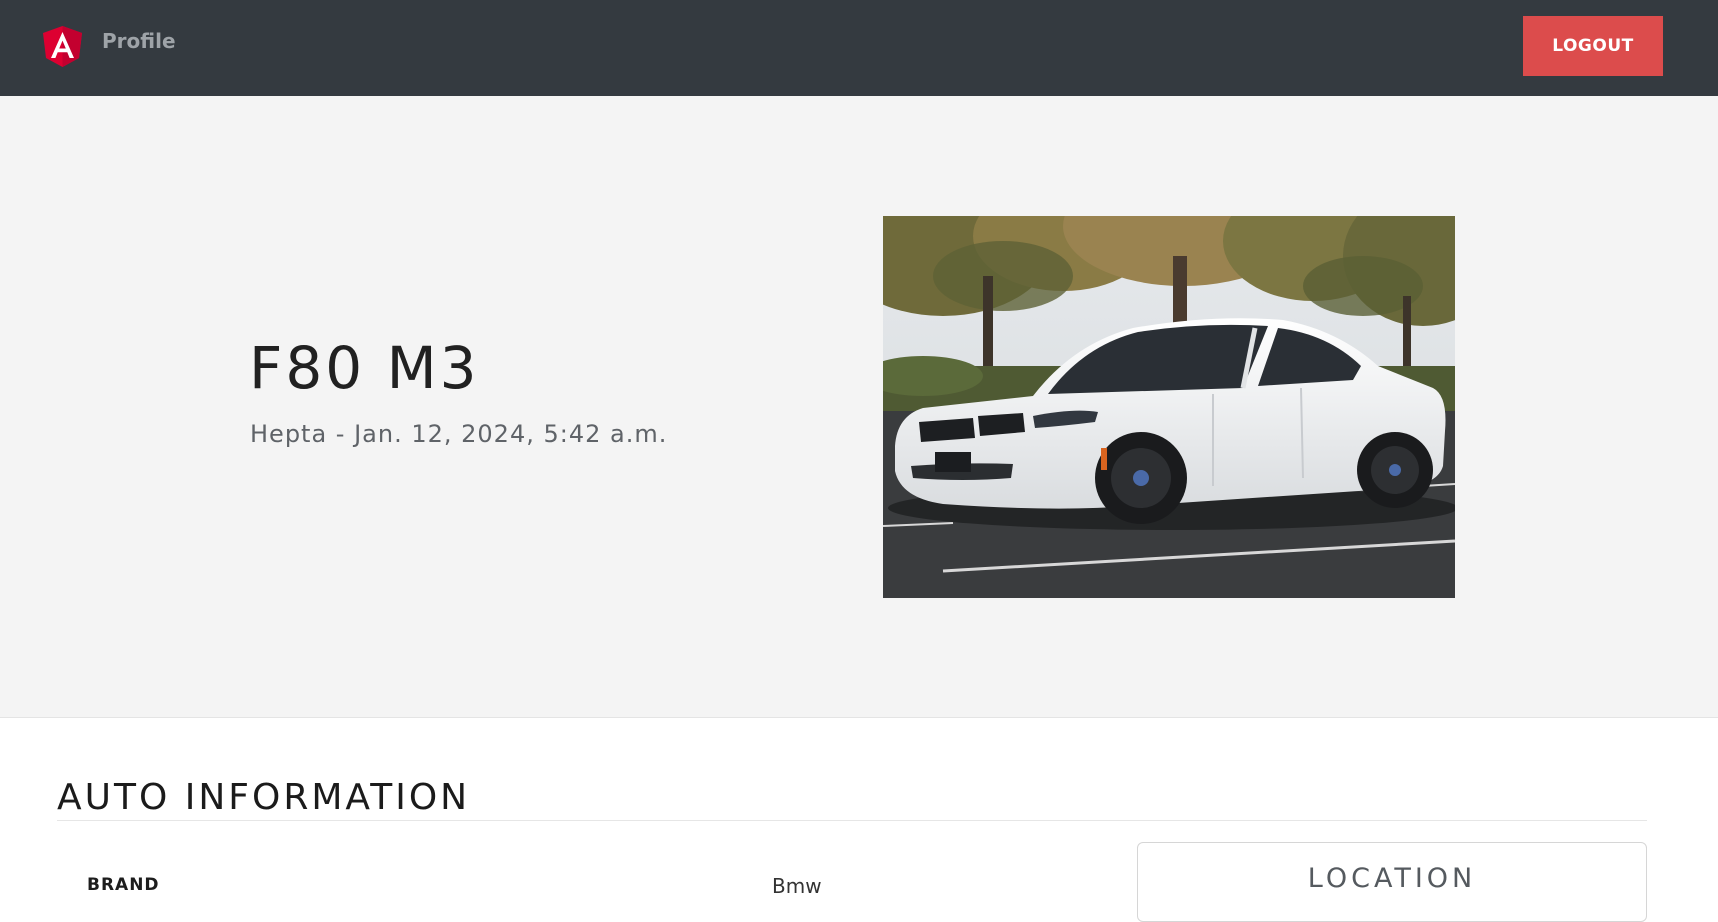 The width and height of the screenshot is (1718, 922). Describe the element at coordinates (264, 797) in the screenshot. I see `auto-information-heading: AUTO INFORMATION` at that location.